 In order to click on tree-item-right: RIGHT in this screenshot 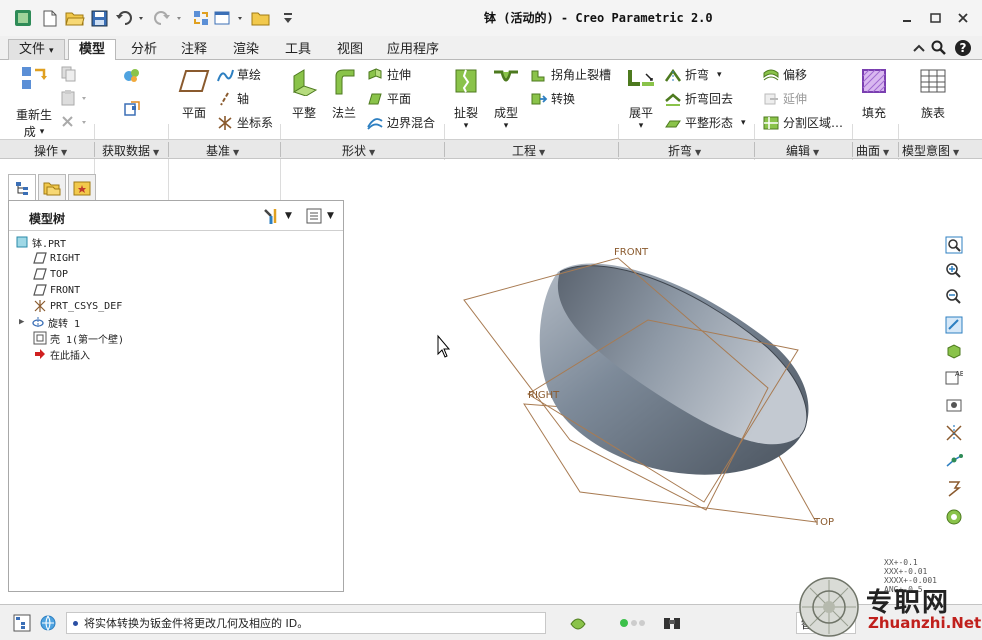, I will do `click(56, 258)`.